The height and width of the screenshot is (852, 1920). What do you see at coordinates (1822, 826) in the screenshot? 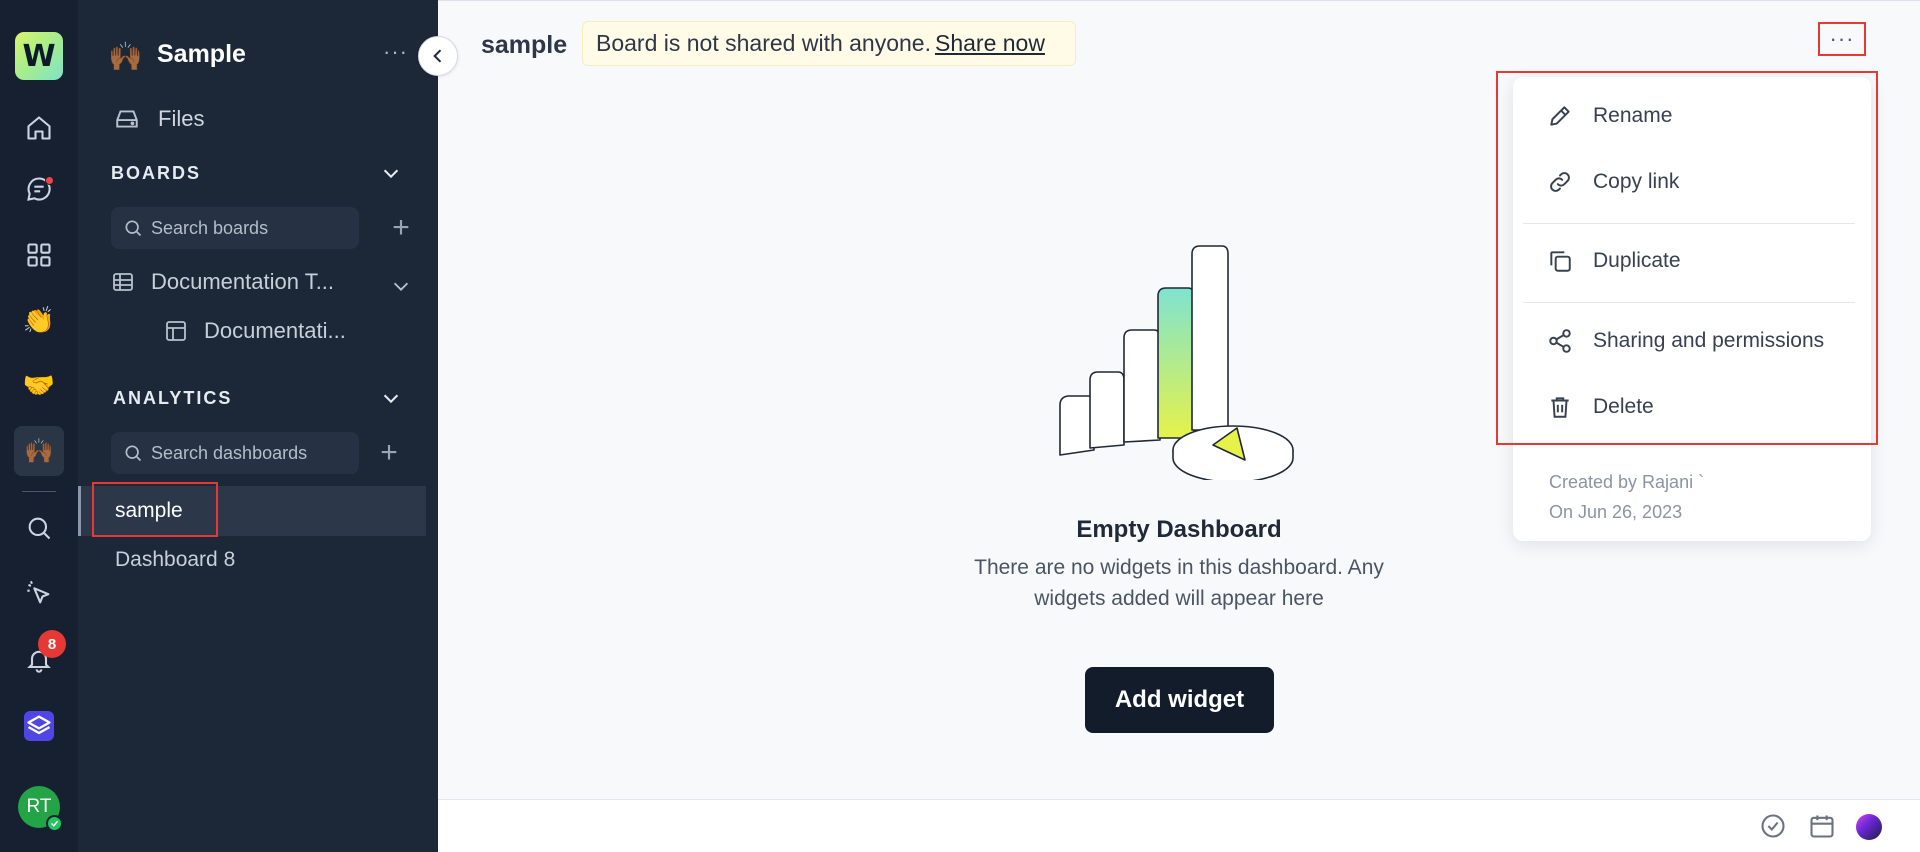
I see `calendar-icon` at bounding box center [1822, 826].